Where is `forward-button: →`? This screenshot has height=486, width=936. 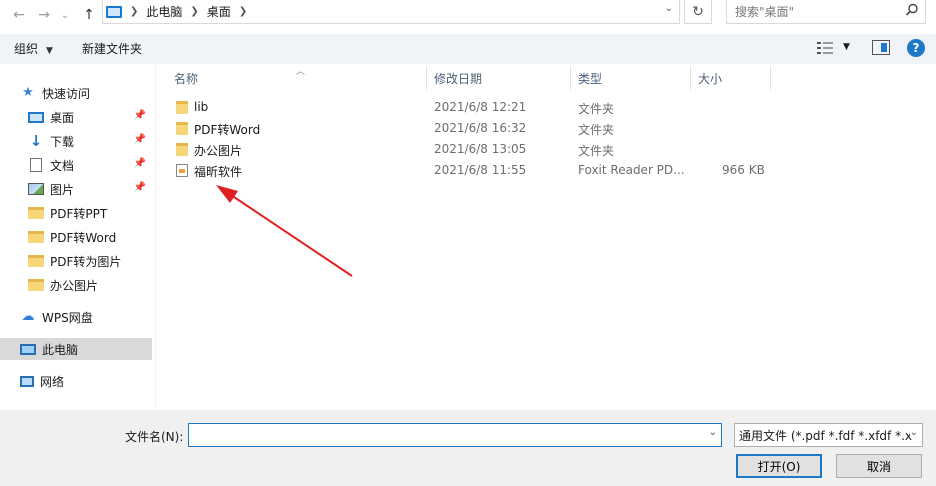 forward-button: → is located at coordinates (44, 15).